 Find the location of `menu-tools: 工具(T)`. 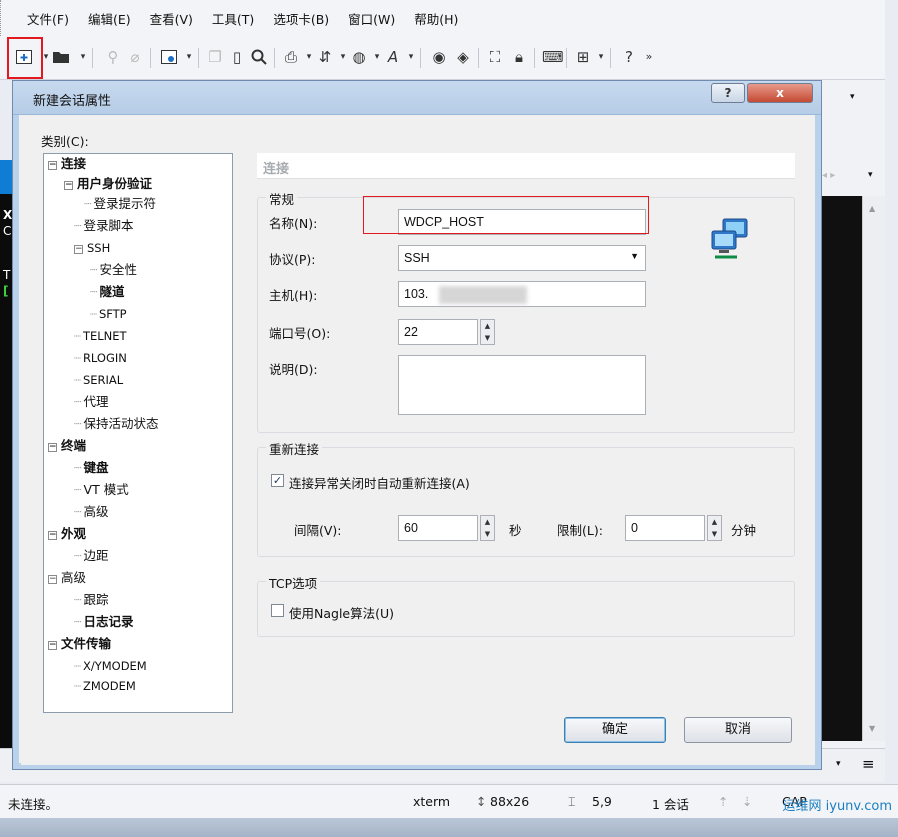

menu-tools: 工具(T) is located at coordinates (233, 18).